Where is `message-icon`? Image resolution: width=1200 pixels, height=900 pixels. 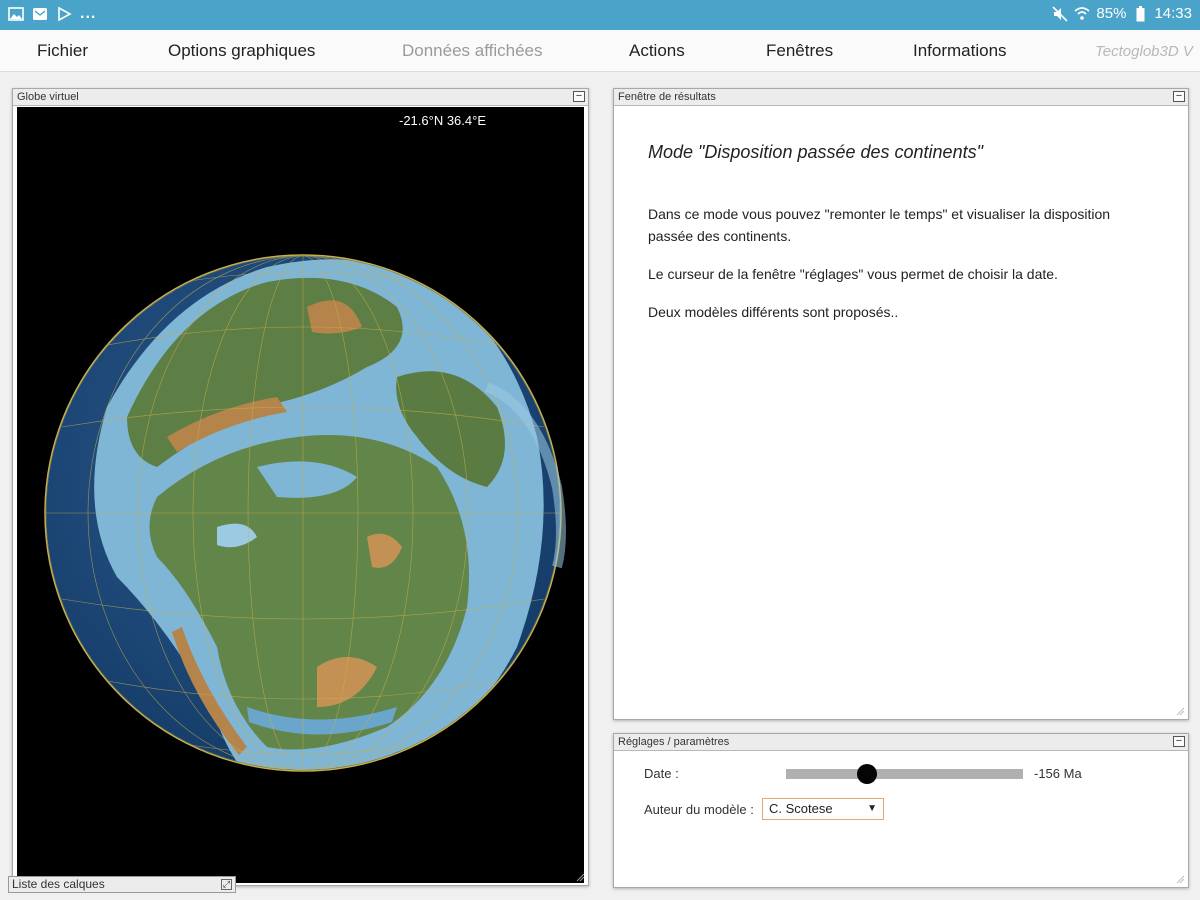
message-icon is located at coordinates (40, 14).